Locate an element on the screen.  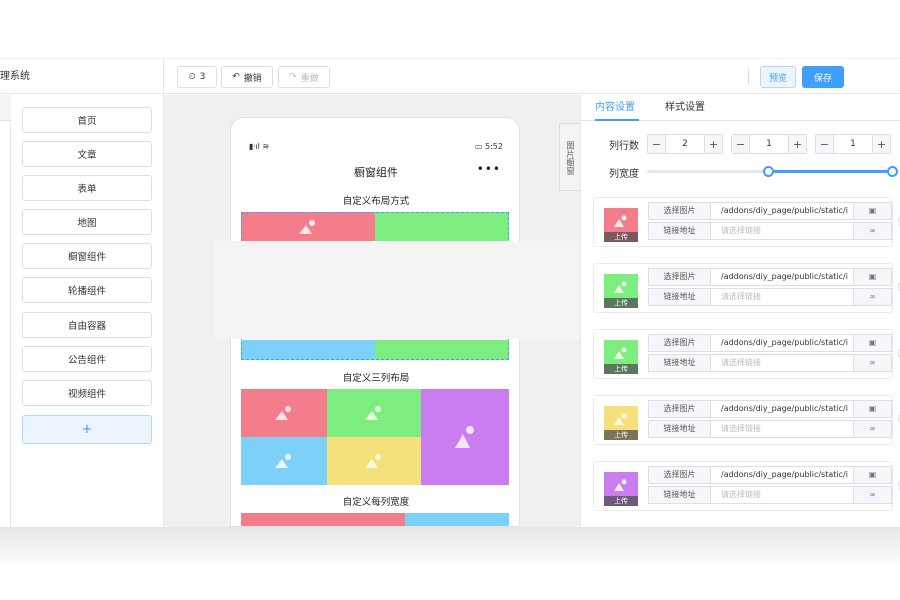
section-title-layout: 自定义布局方式 is located at coordinates (376, 201).